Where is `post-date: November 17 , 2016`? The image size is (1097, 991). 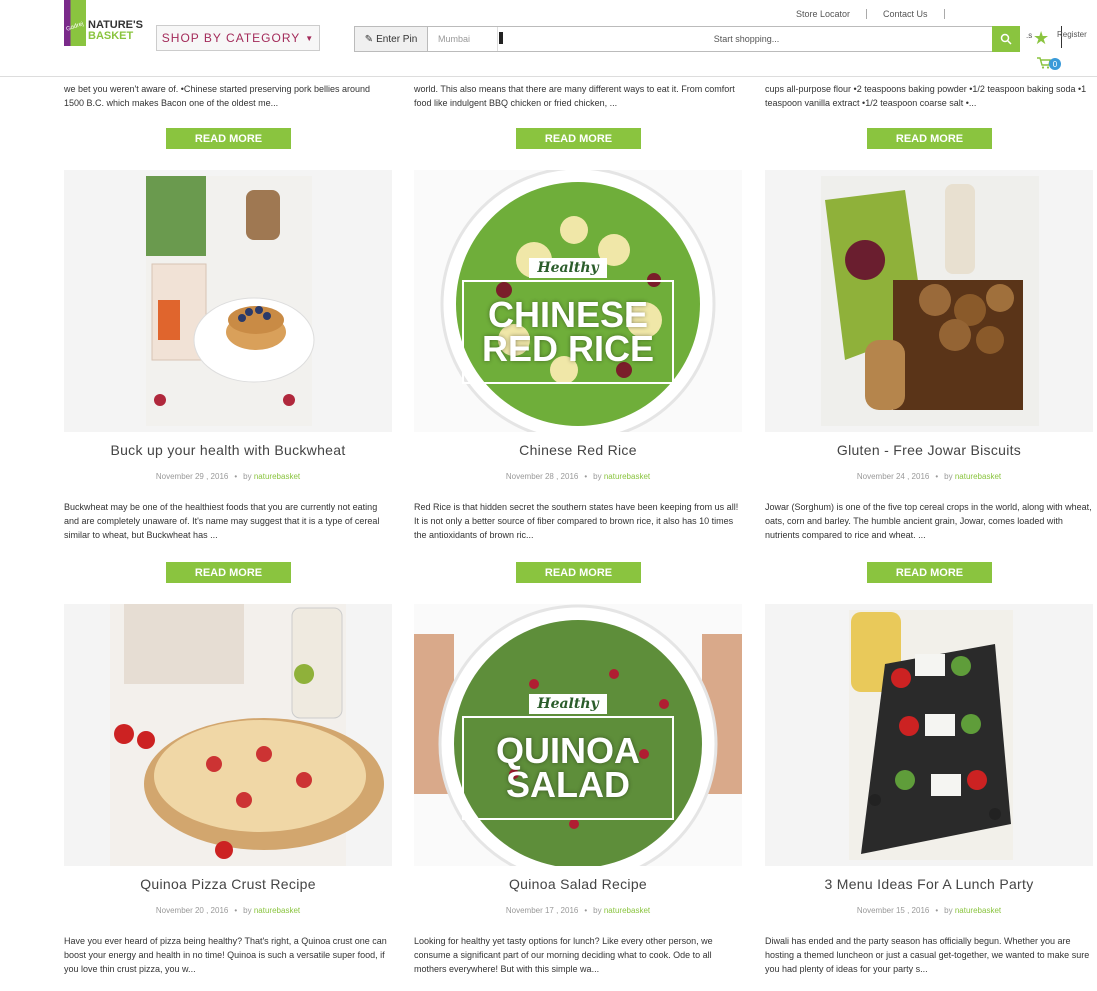 post-date: November 17 , 2016 is located at coordinates (542, 910).